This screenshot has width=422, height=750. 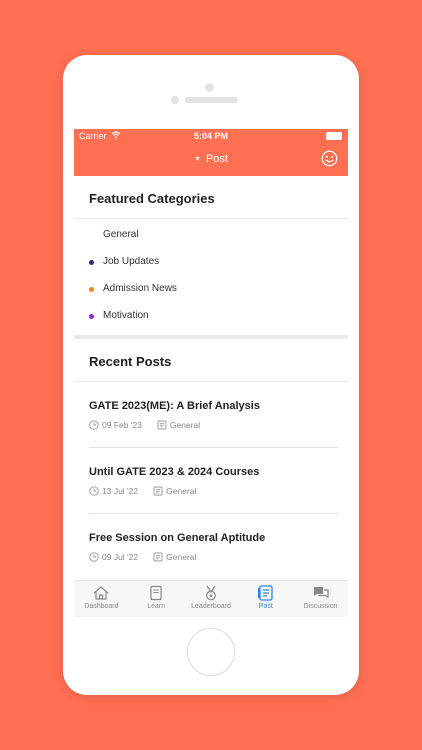 What do you see at coordinates (177, 538) in the screenshot?
I see `post-title: Free Session on General Aptitude` at bounding box center [177, 538].